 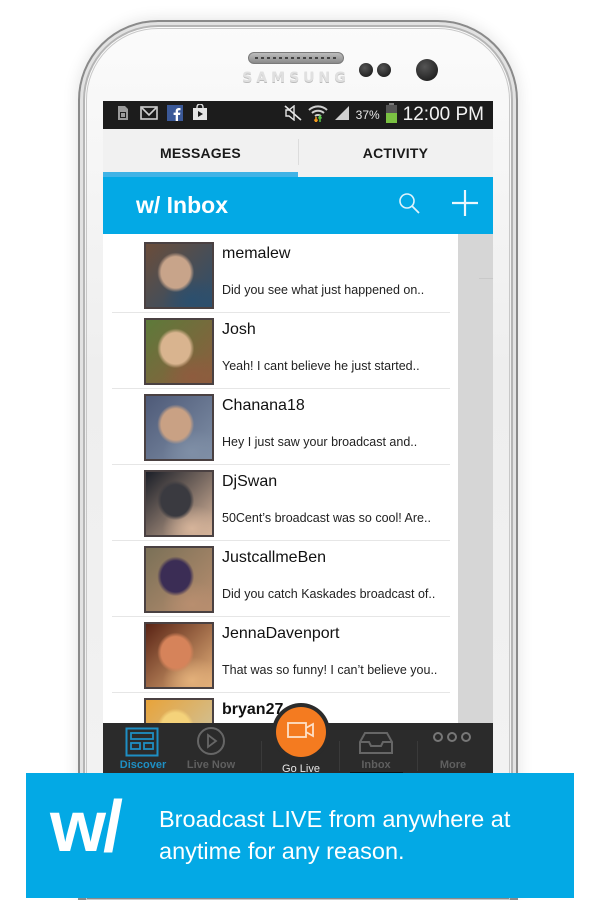 I want to click on contact-name: JennaDavenport, so click(x=281, y=633).